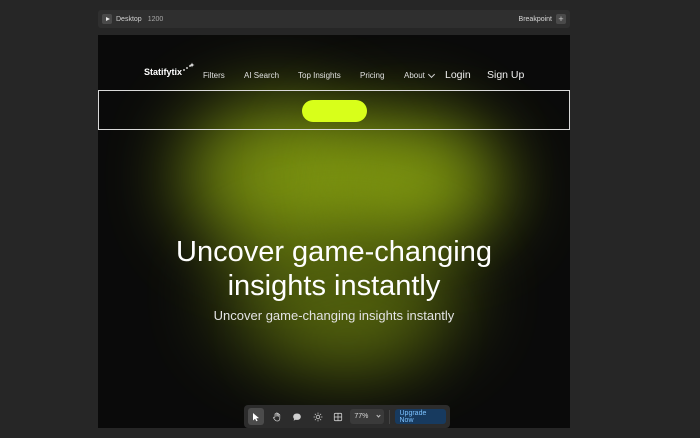  What do you see at coordinates (414, 75) in the screenshot?
I see `nav-about-label: About` at bounding box center [414, 75].